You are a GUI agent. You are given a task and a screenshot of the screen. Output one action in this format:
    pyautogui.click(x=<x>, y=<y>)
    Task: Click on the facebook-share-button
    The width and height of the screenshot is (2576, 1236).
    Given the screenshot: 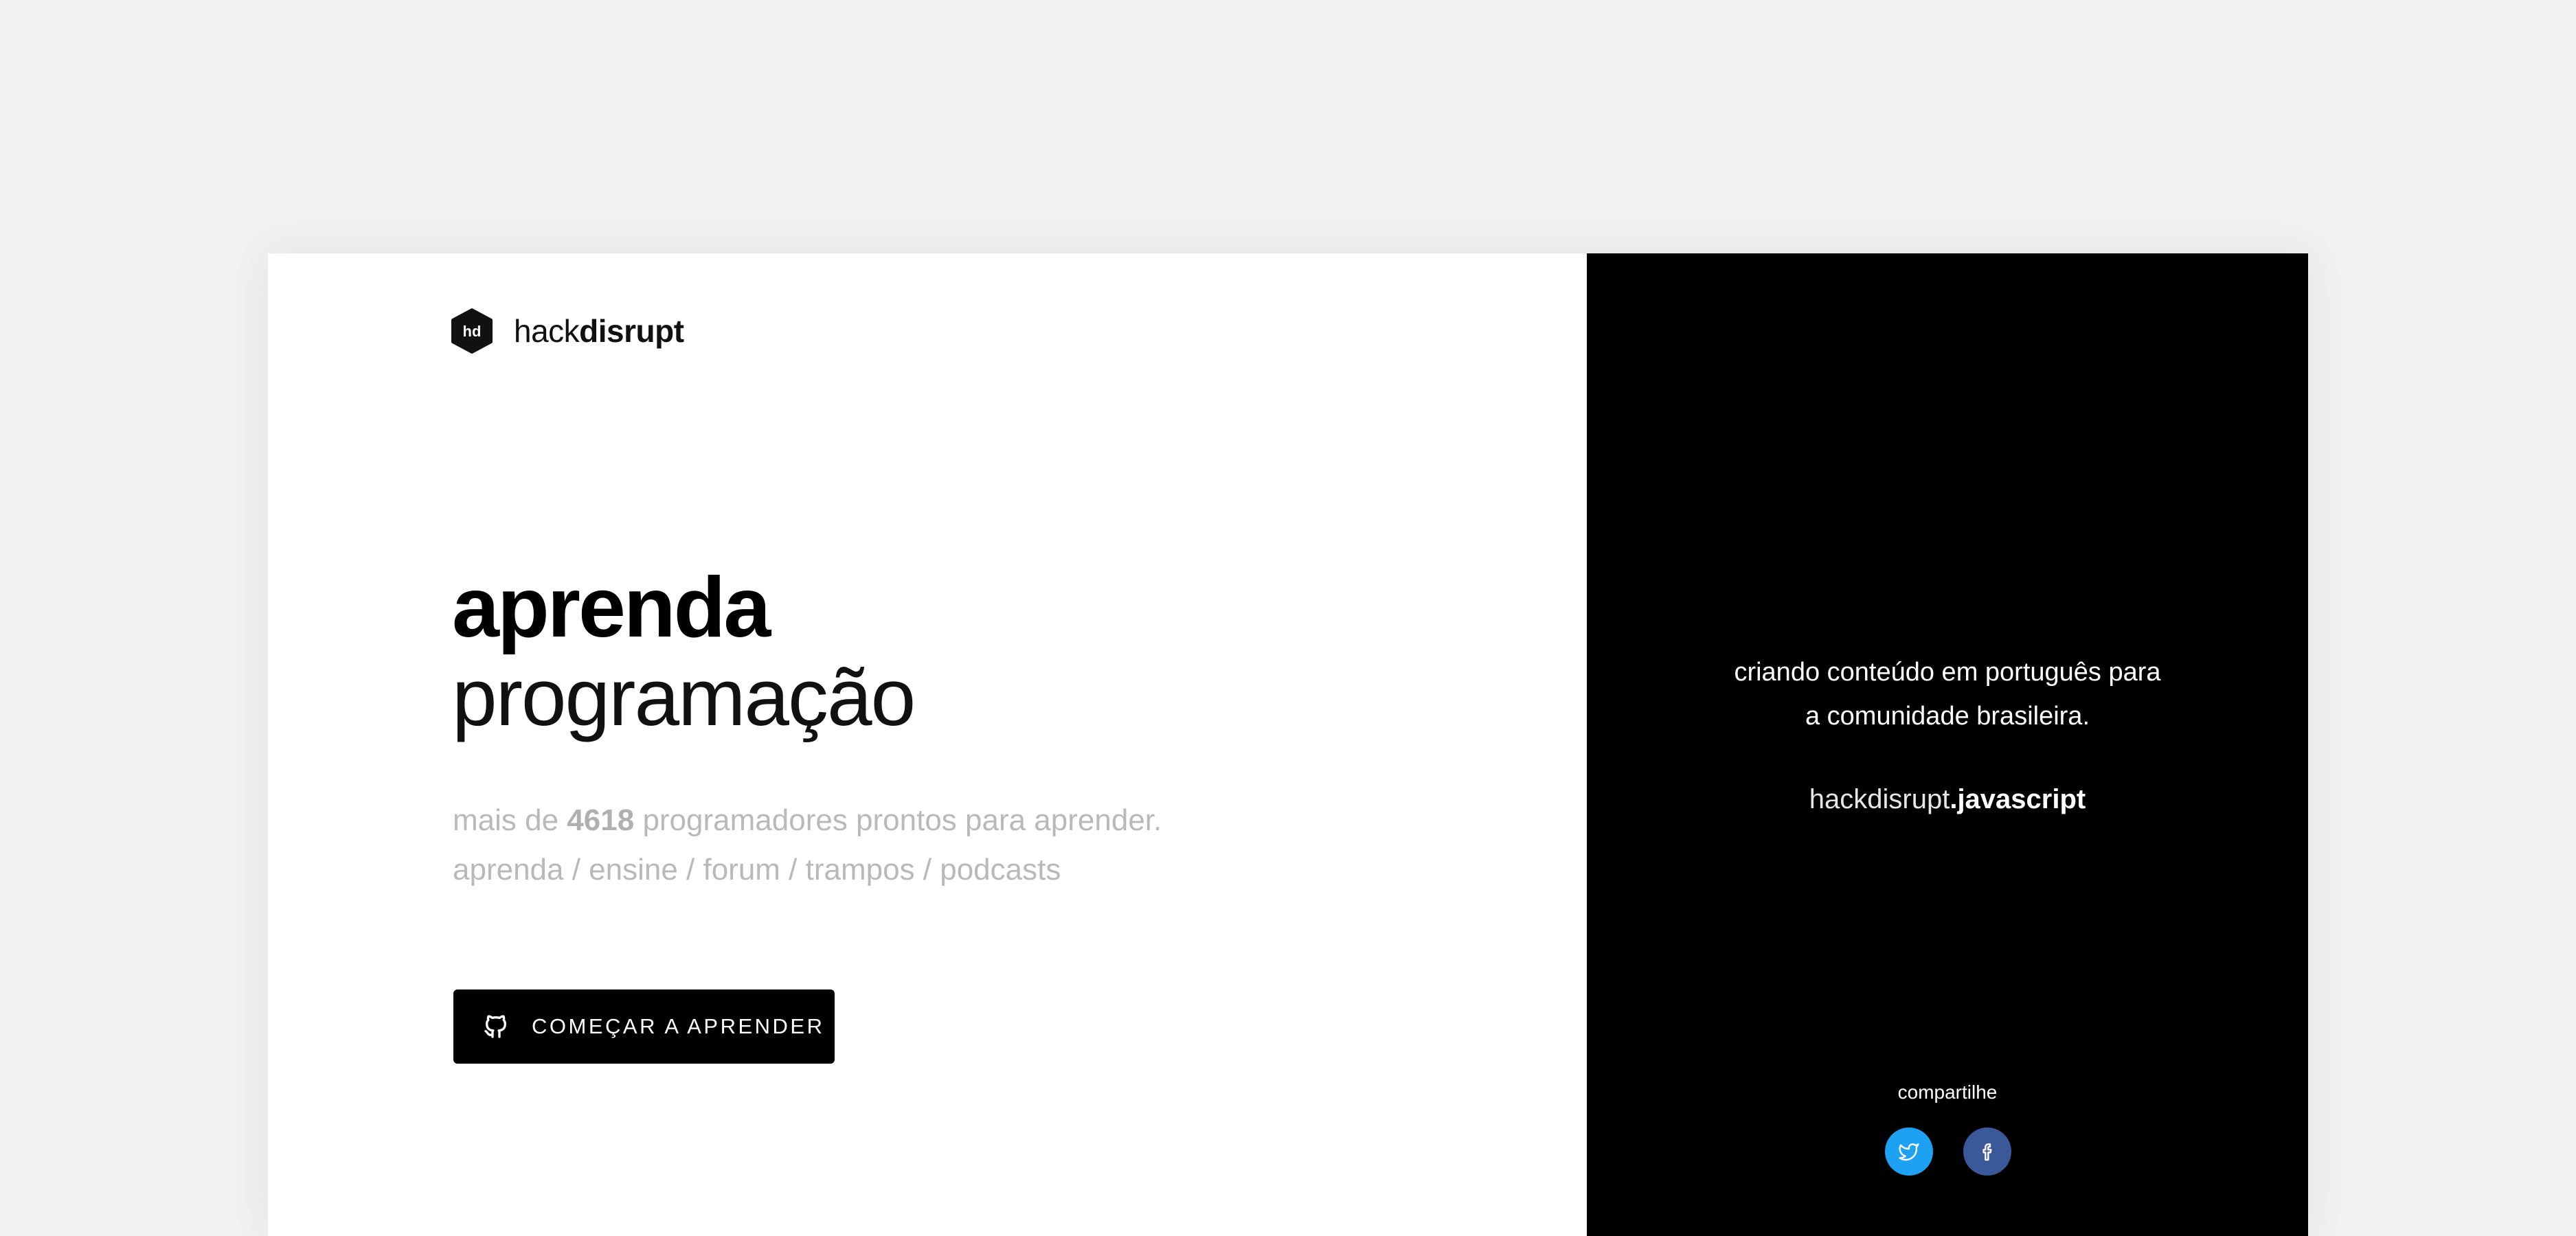 What is the action you would take?
    pyautogui.click(x=1987, y=1152)
    